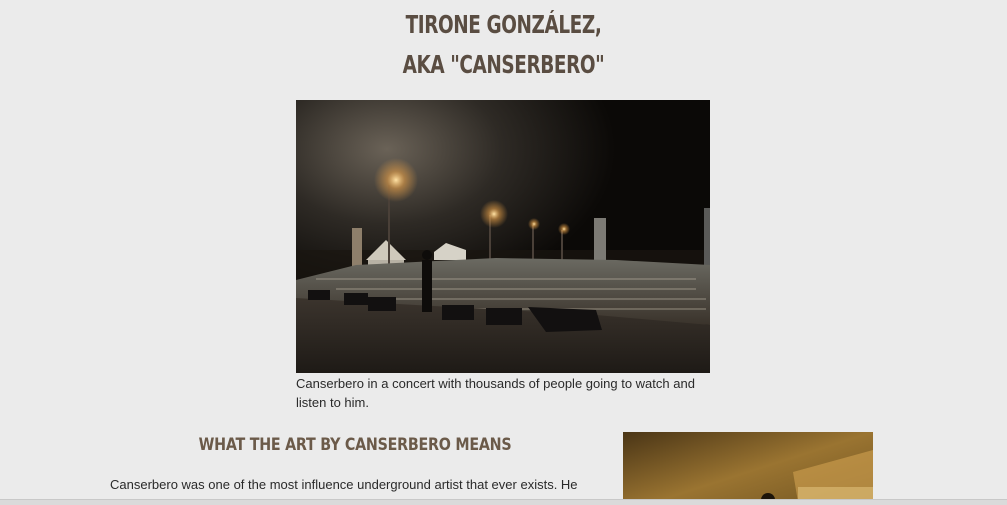 The image size is (1007, 505). Describe the element at coordinates (503, 24) in the screenshot. I see `page-title-line-1: TIRONE GONZÁLEZ,` at that location.